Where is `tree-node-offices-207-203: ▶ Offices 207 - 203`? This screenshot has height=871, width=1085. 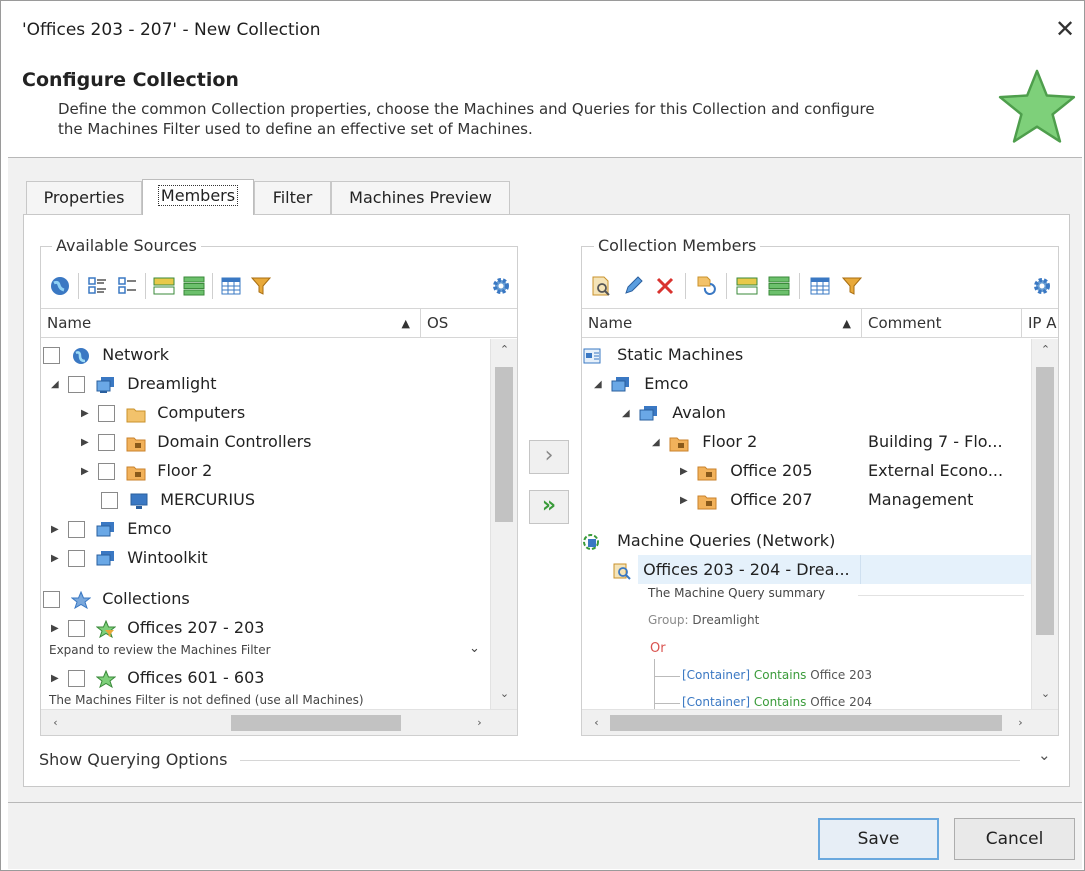 tree-node-offices-207-203: ▶ Offices 207 - 203 is located at coordinates (157, 627).